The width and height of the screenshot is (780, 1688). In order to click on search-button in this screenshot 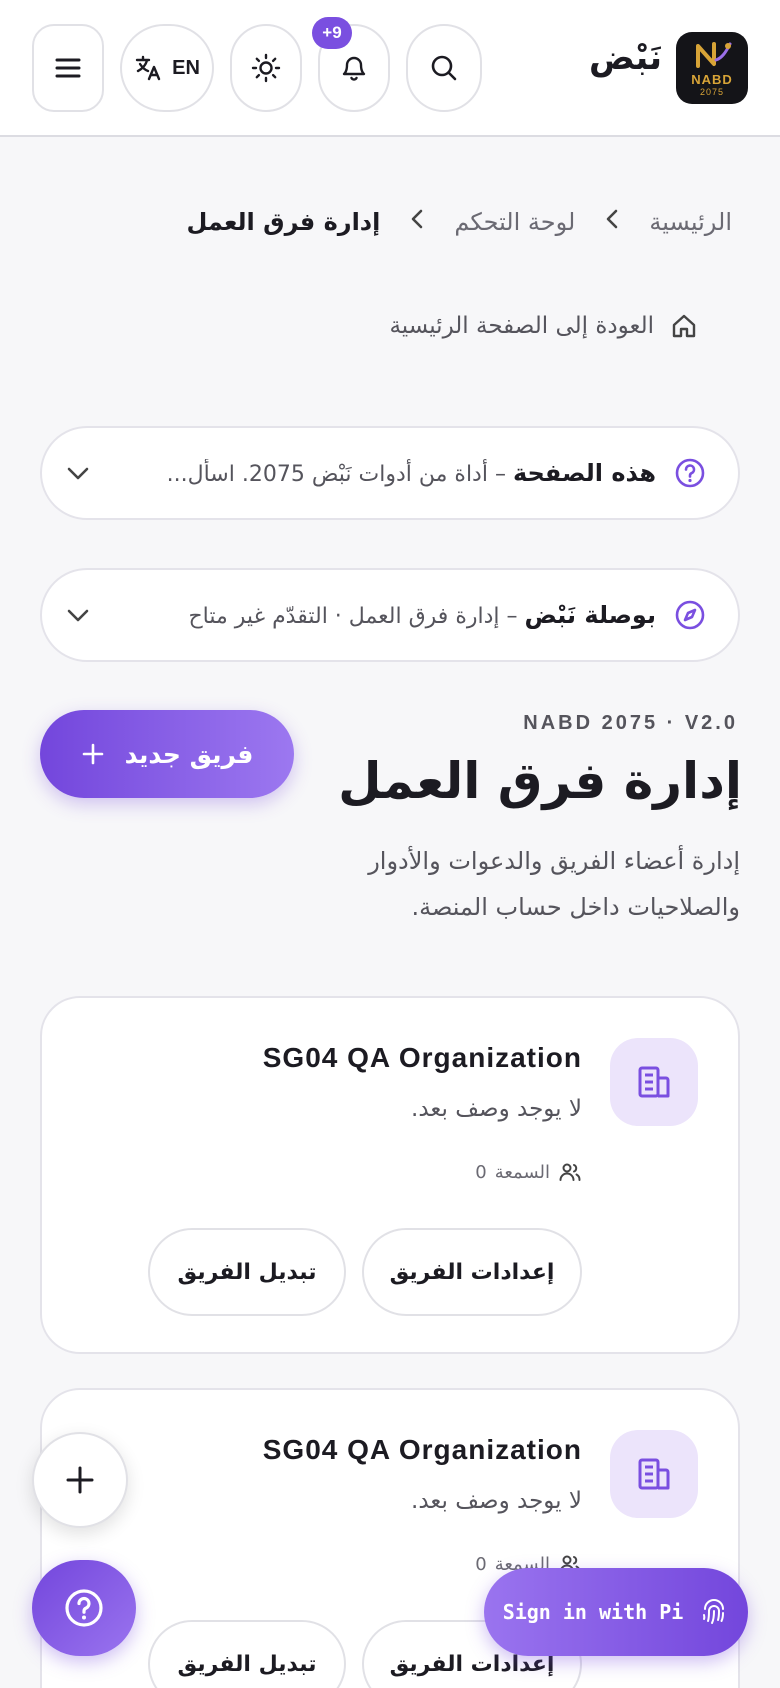, I will do `click(444, 68)`.